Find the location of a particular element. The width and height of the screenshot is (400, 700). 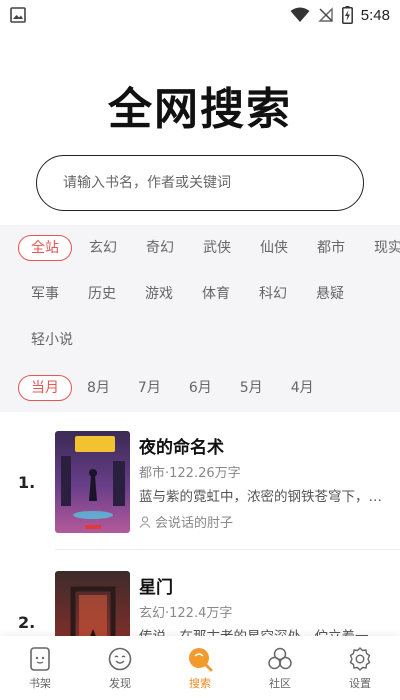

book-cover is located at coordinates (92, 482).